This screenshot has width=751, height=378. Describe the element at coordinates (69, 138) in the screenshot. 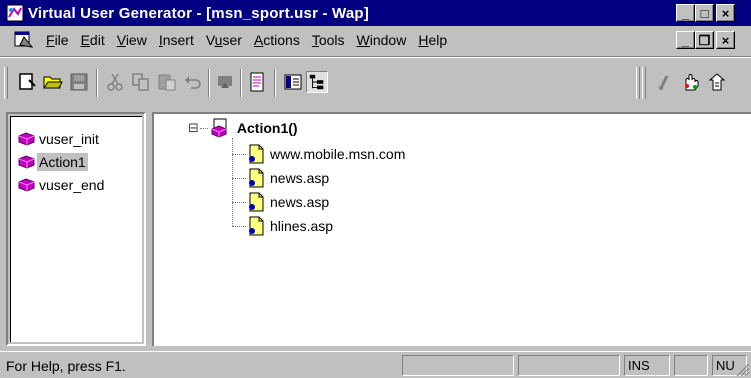

I see `action-label: vuser_init` at that location.